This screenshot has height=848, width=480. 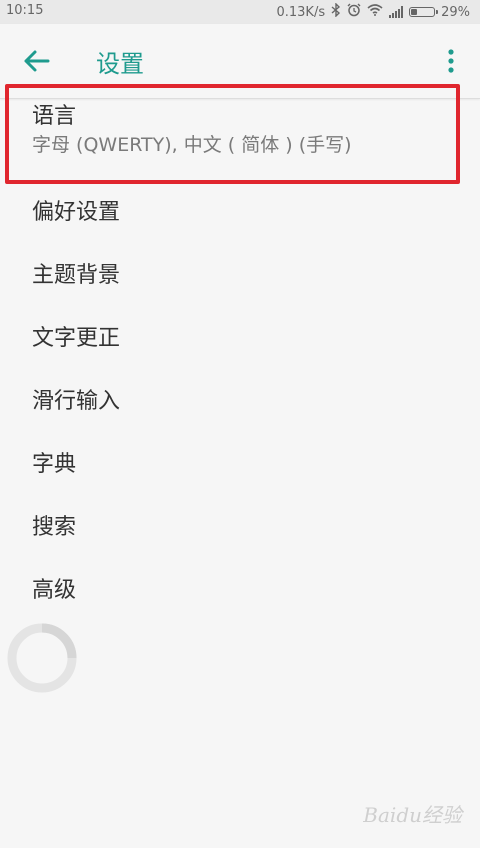 What do you see at coordinates (76, 275) in the screenshot?
I see `settings-item-label: 主题背景` at bounding box center [76, 275].